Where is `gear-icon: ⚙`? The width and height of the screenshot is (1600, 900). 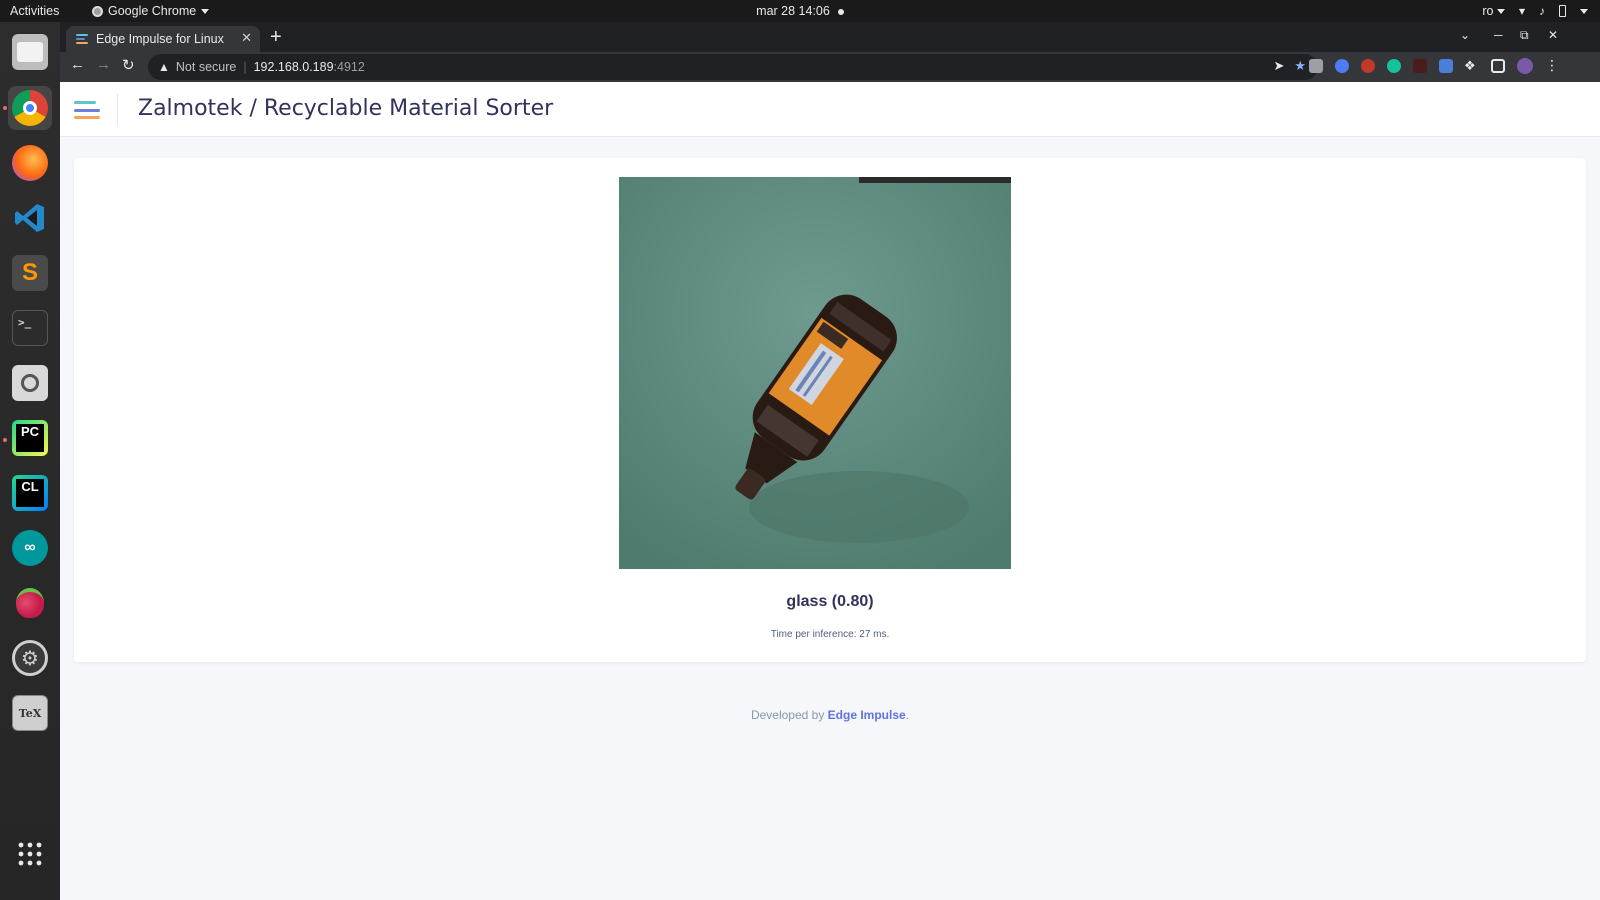 gear-icon: ⚙ is located at coordinates (30, 658).